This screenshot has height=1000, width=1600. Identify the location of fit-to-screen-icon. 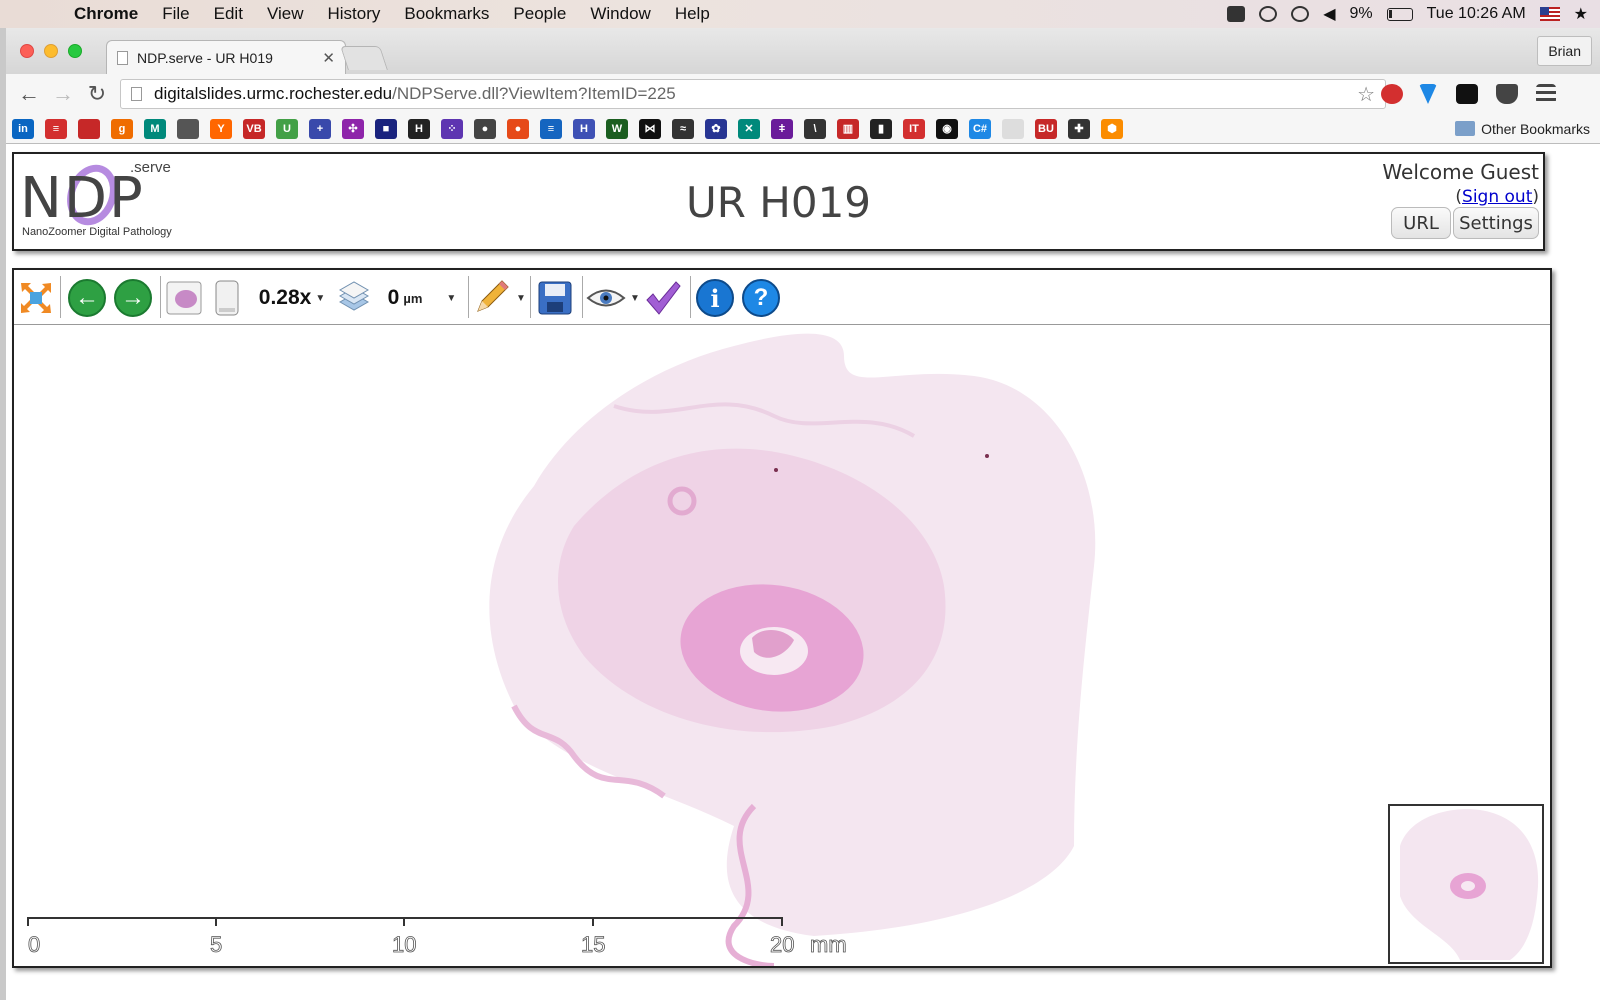
(36, 298).